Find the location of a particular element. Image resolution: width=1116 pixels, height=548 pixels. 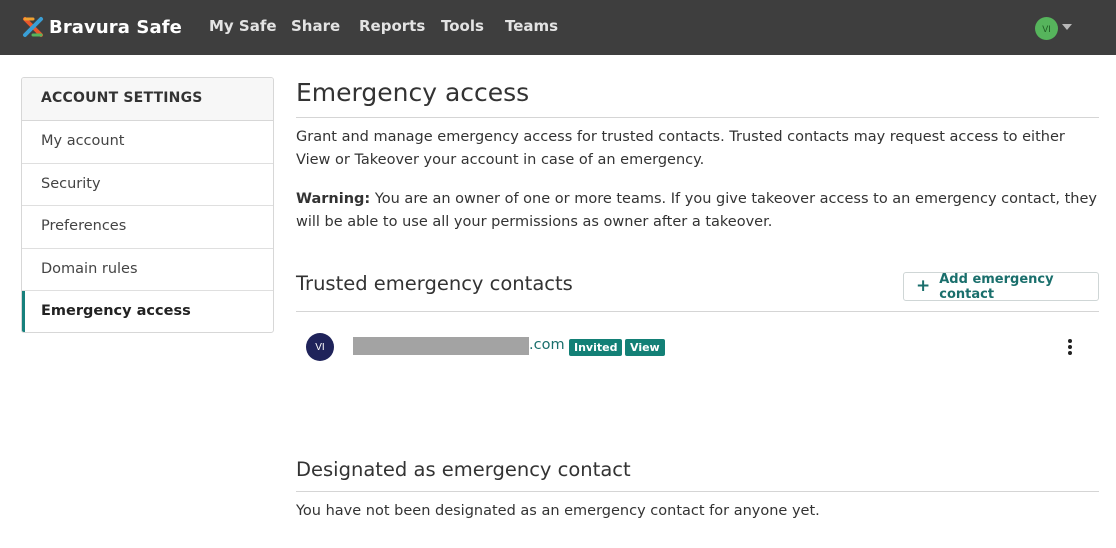

add-emergency-contact-button: + Add emergency contact is located at coordinates (1001, 286).